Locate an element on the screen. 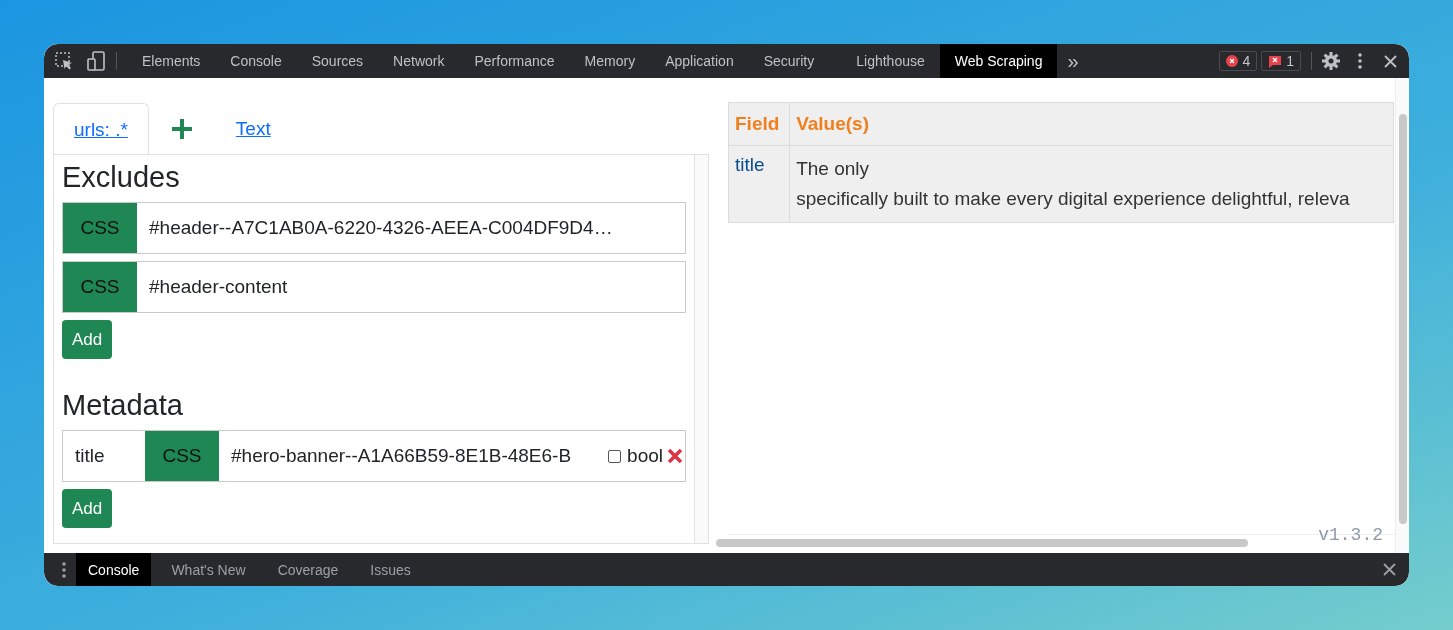 This screenshot has width=1453, height=630. drawer-tab: Console is located at coordinates (114, 569).